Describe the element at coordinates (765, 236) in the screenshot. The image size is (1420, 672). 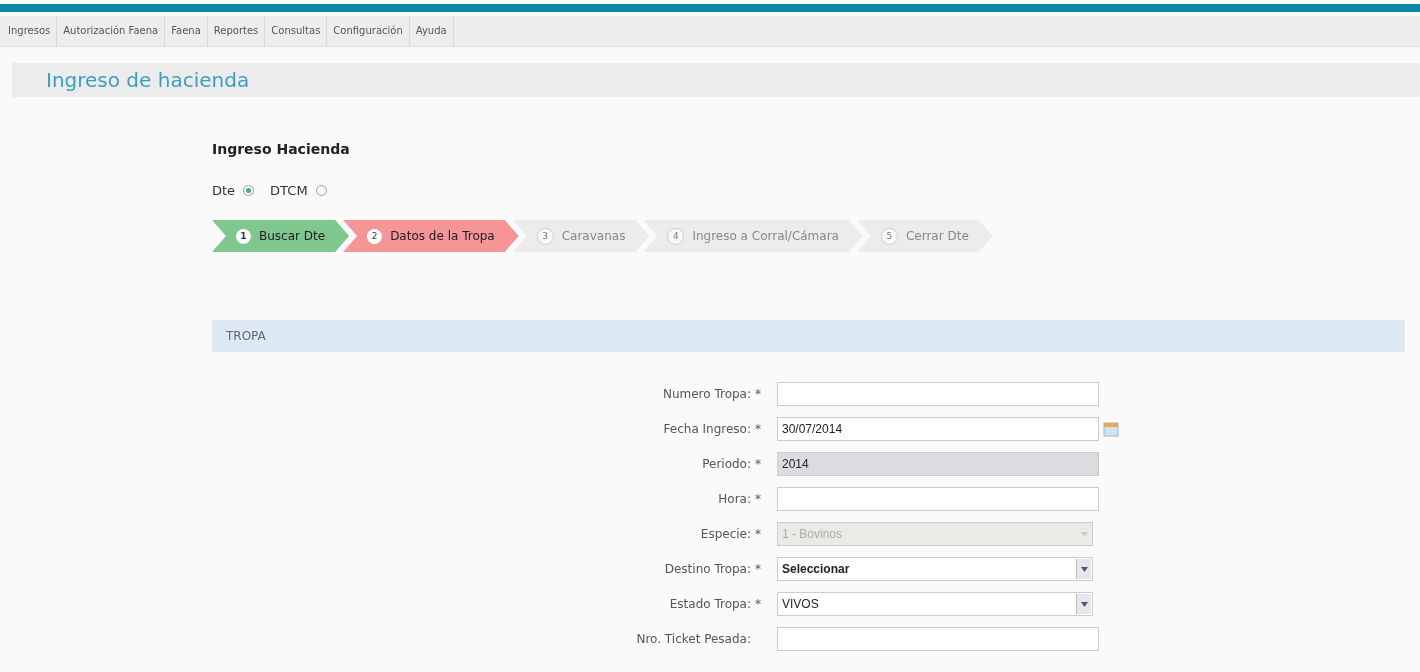
I see `step-label: Ingreso a Corral/Cámara` at that location.